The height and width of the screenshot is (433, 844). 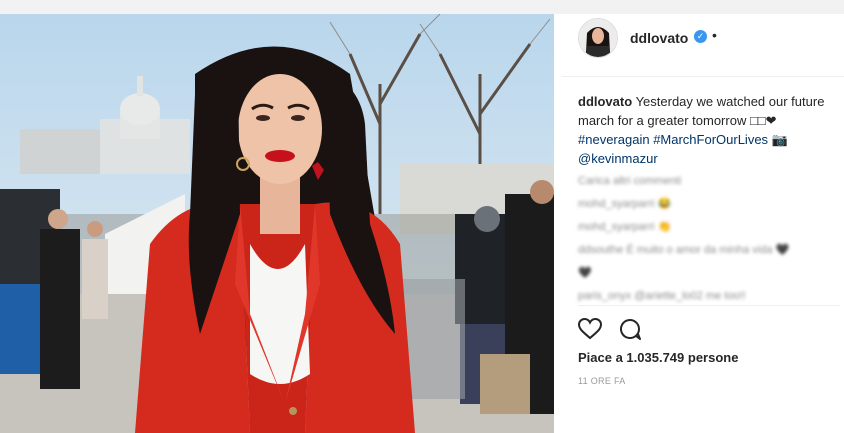 I want to click on mention-kevinmazur: @kevinmazur, so click(x=618, y=158).